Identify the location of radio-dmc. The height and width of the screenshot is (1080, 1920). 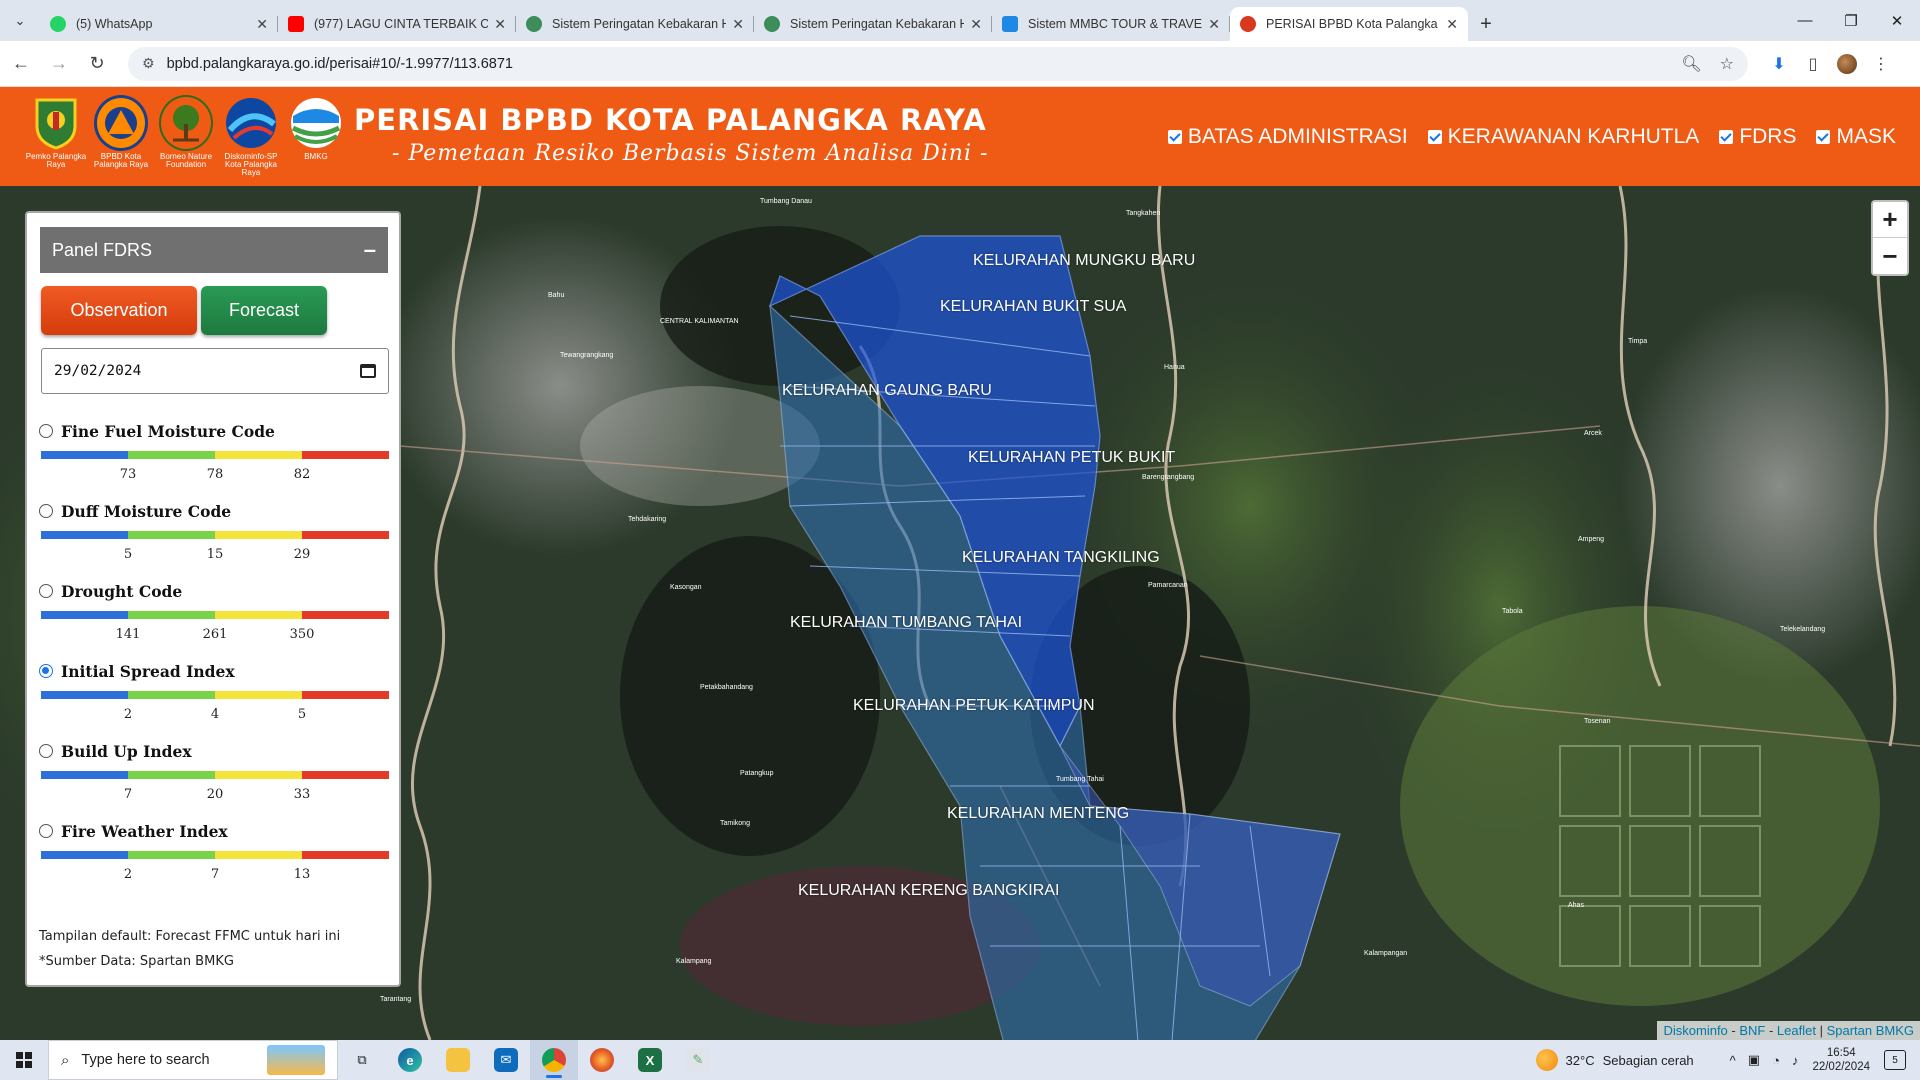
(46, 511).